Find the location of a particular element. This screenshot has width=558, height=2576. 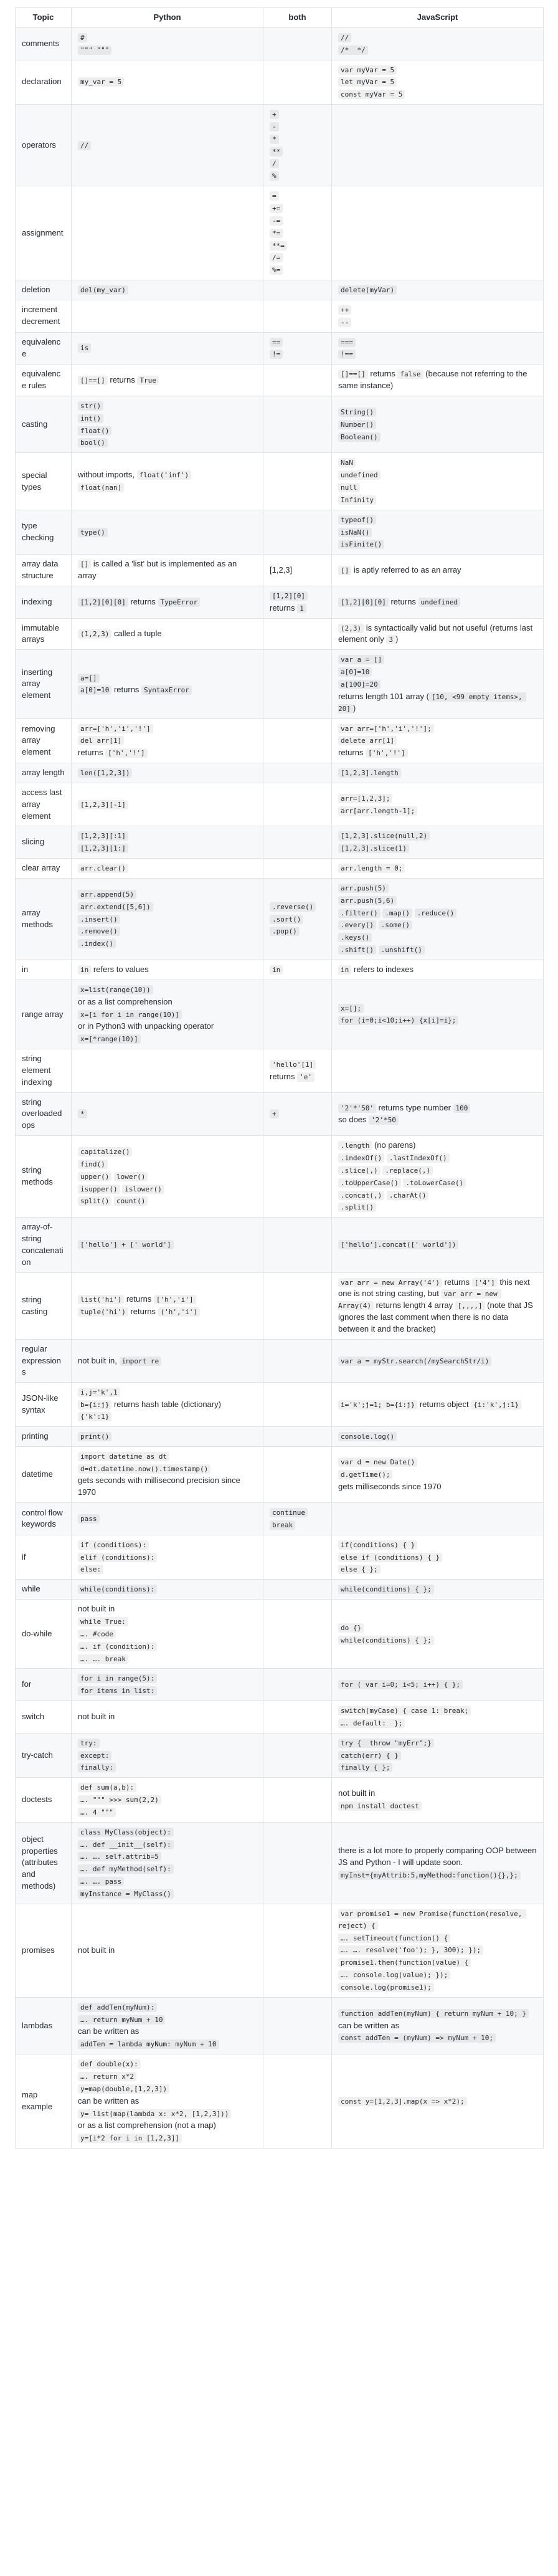

code-snippet: def double(x): is located at coordinates (109, 2064).